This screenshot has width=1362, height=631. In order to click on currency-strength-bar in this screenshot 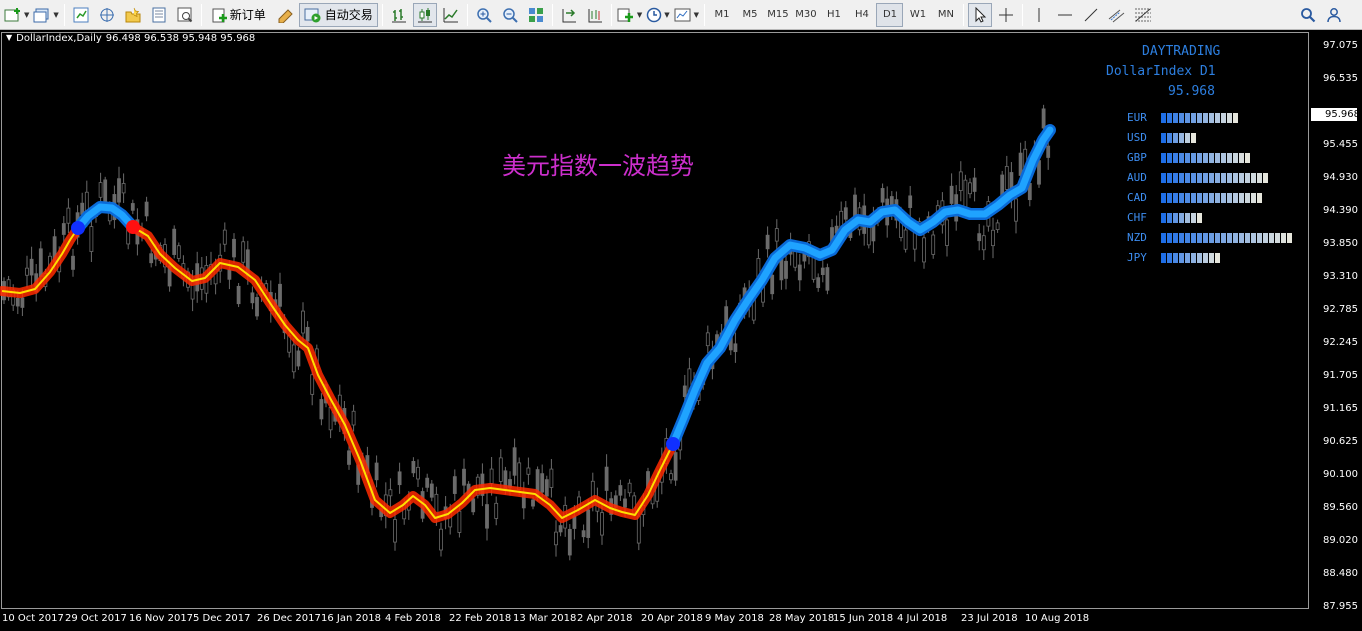, I will do `click(1205, 158)`.